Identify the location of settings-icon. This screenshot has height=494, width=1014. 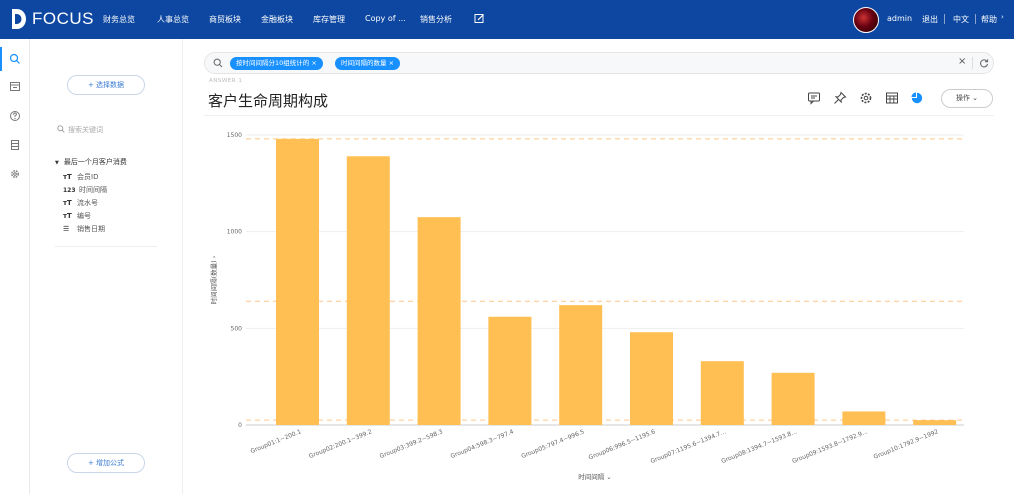
(15, 174).